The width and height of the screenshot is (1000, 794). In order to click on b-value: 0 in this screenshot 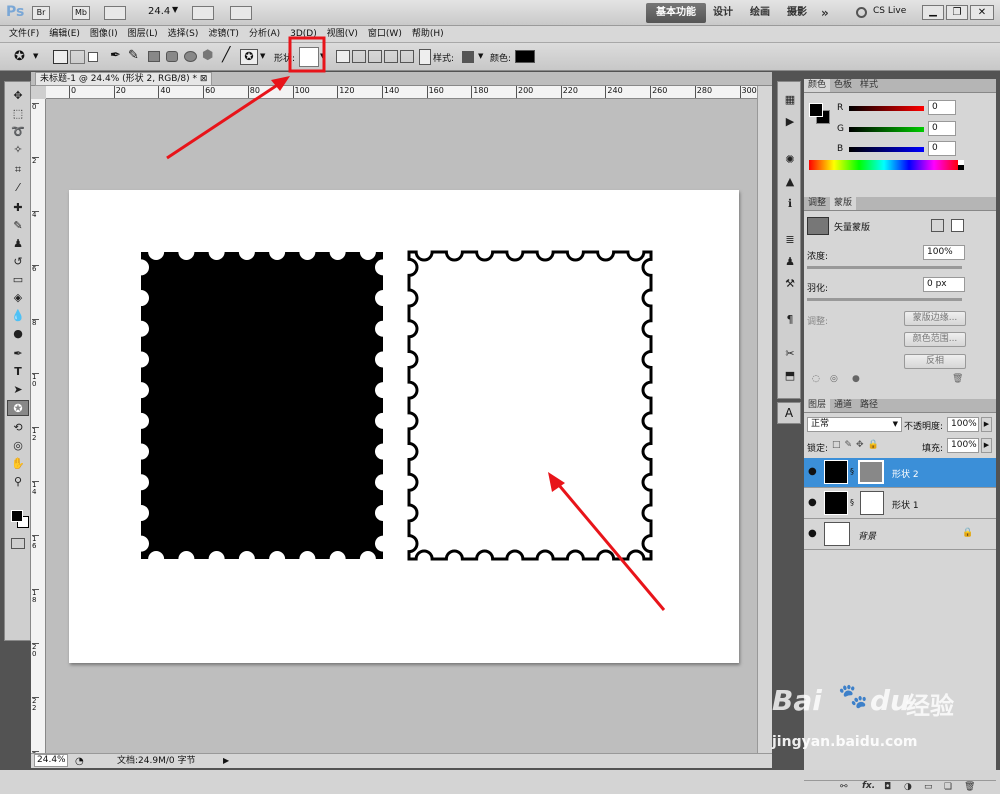, I will do `click(942, 148)`.